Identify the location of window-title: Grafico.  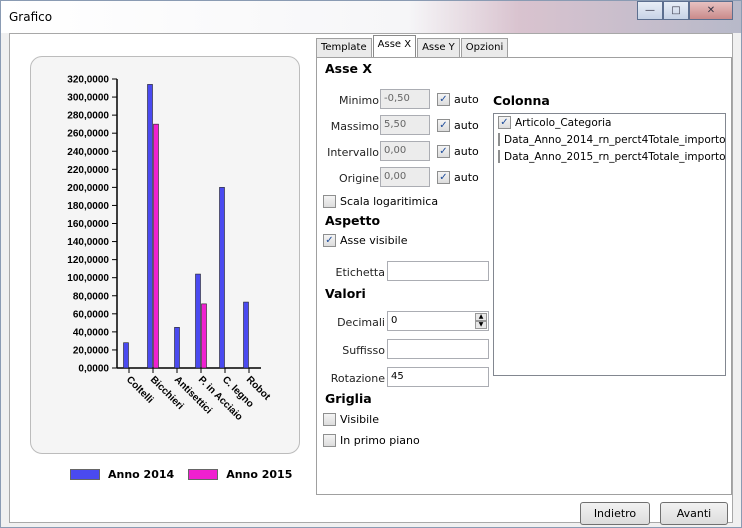
(31, 17).